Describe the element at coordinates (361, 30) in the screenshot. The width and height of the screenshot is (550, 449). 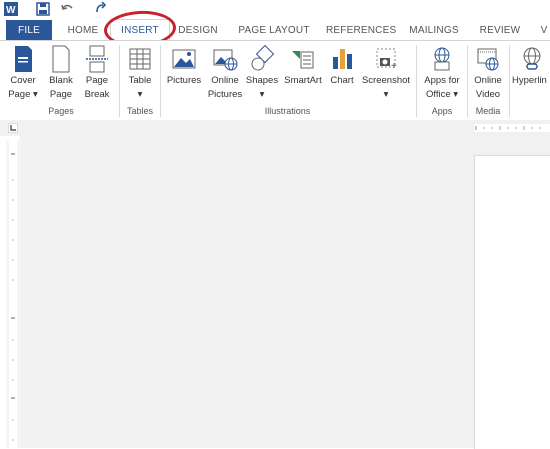
I see `tab-references: REFERENCES` at that location.